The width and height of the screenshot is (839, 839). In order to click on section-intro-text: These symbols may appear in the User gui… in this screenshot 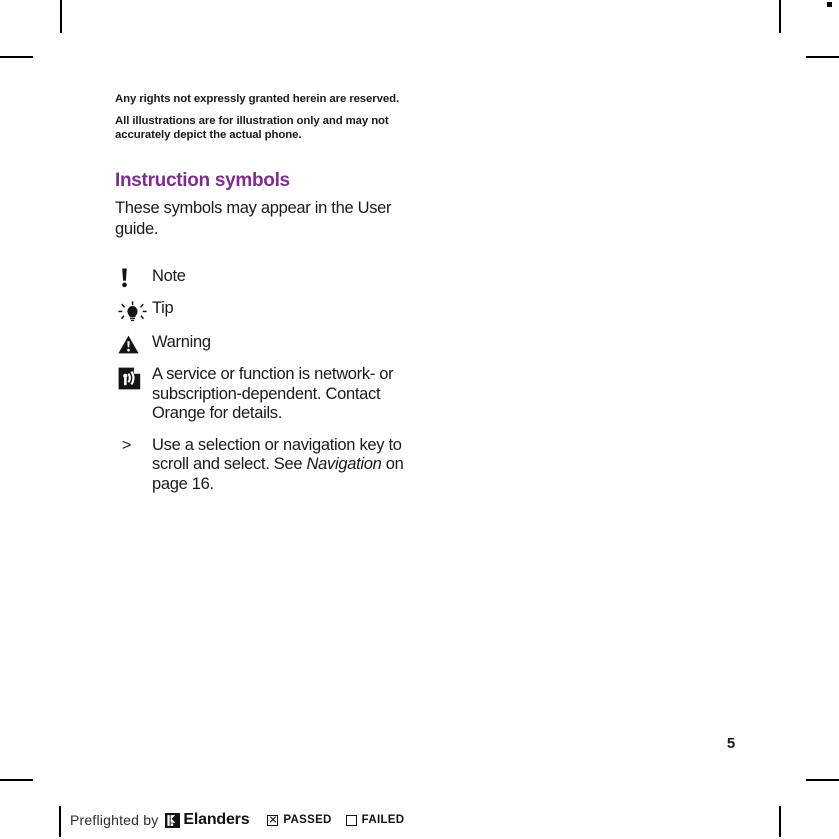, I will do `click(253, 218)`.